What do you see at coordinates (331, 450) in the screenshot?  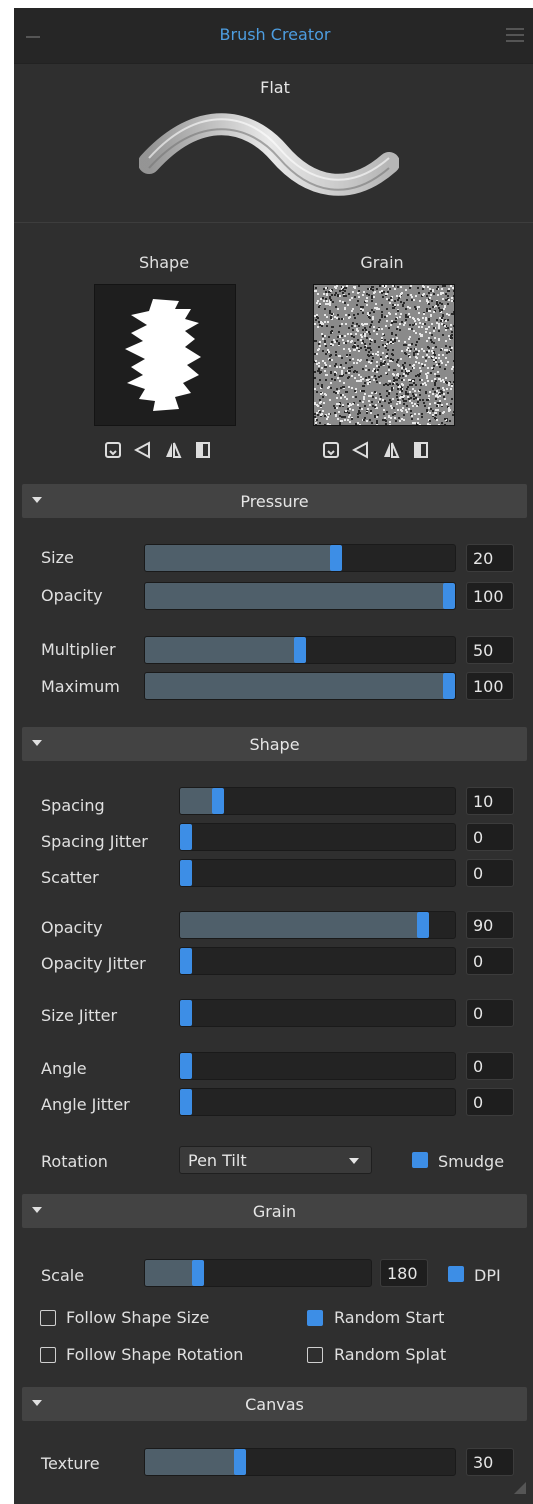 I see `load-grain-icon` at bounding box center [331, 450].